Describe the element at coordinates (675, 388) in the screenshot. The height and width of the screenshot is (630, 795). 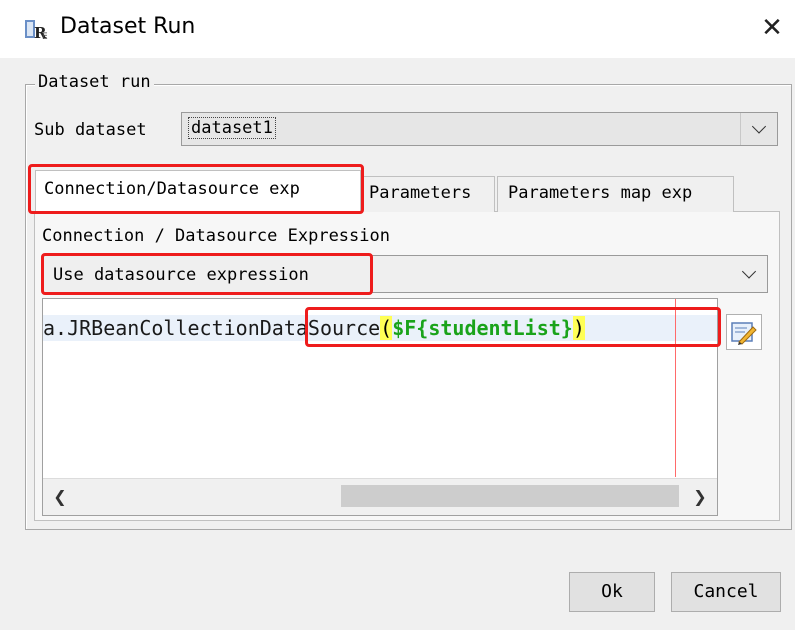
I see `right-margin-line` at that location.